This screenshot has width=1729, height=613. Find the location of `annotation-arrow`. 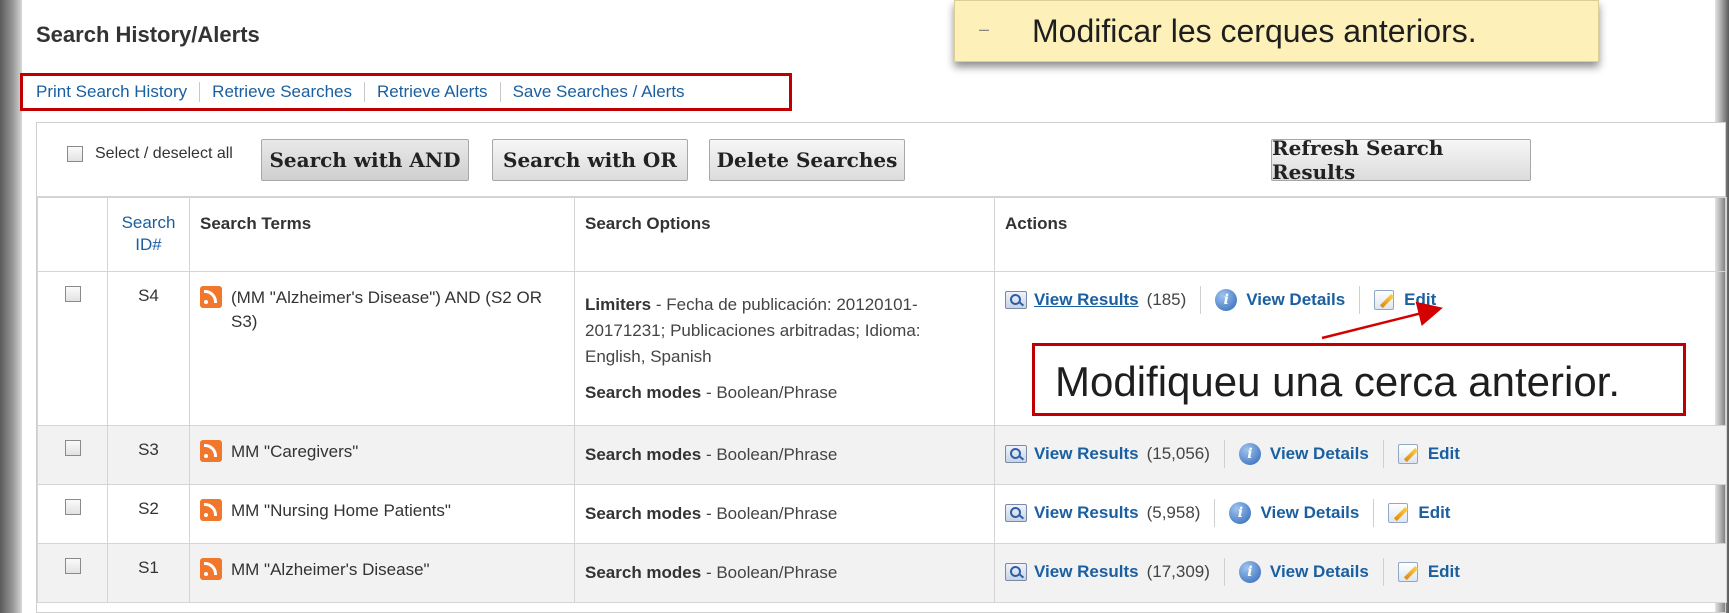

annotation-arrow is located at coordinates (1382, 320).